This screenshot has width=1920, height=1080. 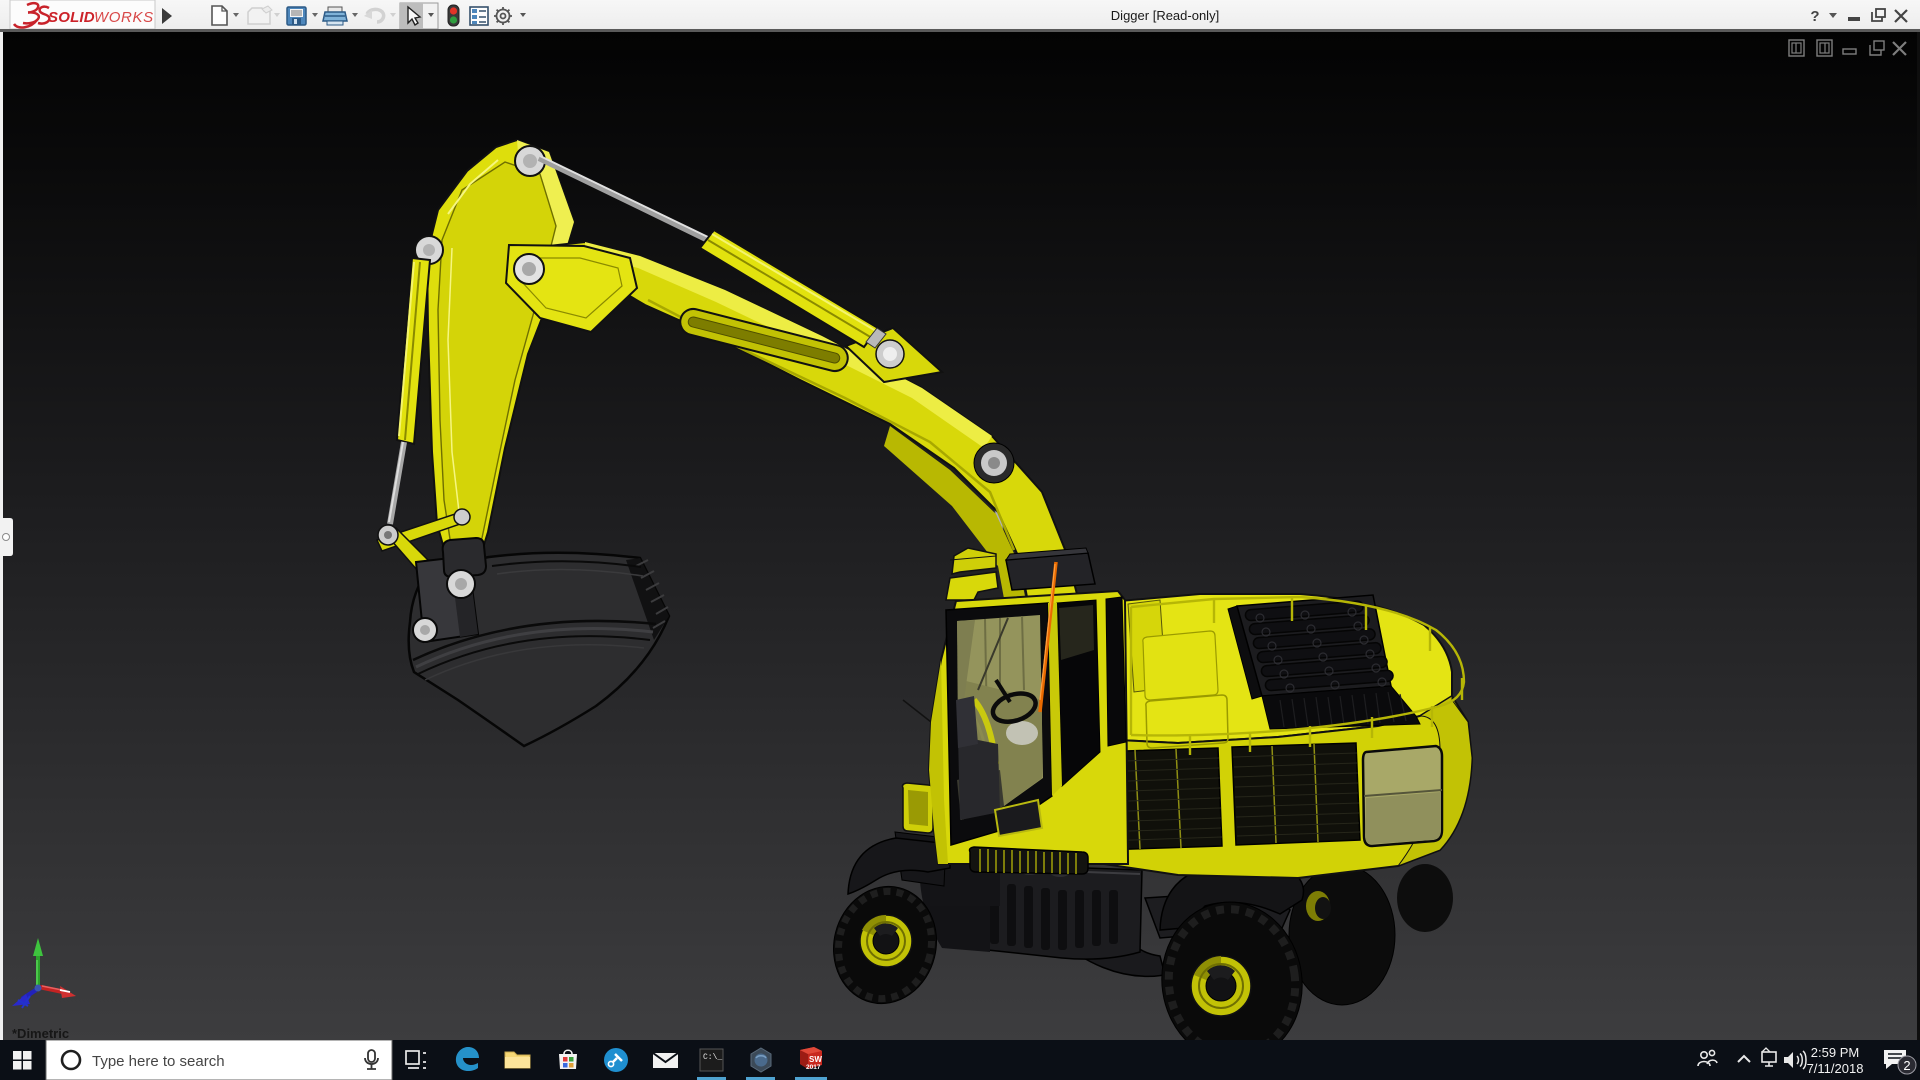 What do you see at coordinates (712, 1057) in the screenshot?
I see `svg-text: C:\_` at bounding box center [712, 1057].